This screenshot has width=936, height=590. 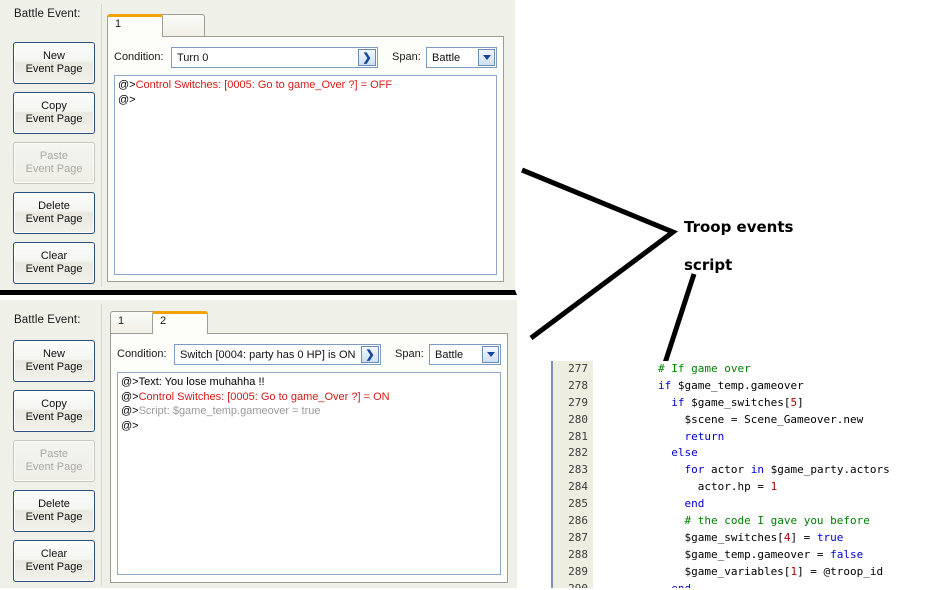 What do you see at coordinates (731, 521) in the screenshot?
I see `code-line-source: # the code I gave you before` at bounding box center [731, 521].